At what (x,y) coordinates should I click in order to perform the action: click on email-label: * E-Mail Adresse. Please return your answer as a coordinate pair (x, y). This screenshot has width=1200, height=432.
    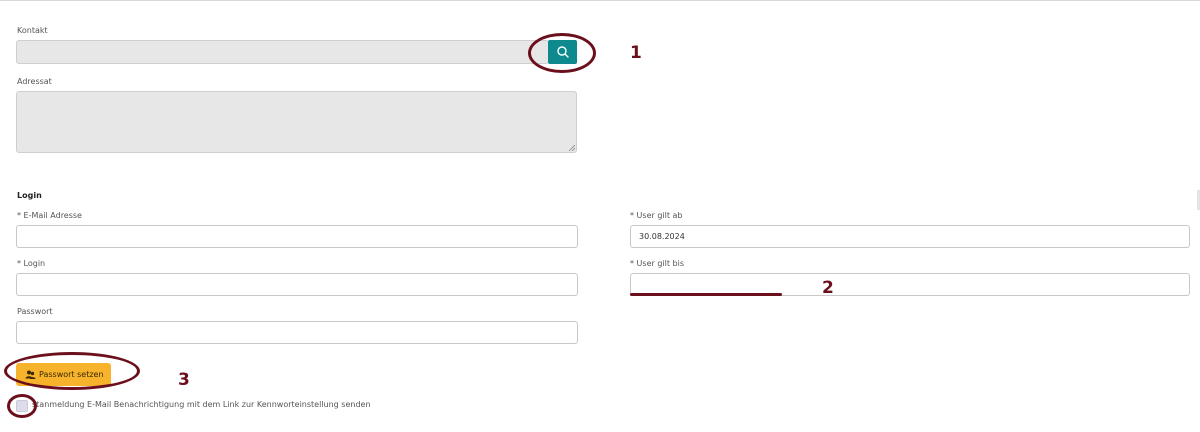
    Looking at the image, I should click on (49, 215).